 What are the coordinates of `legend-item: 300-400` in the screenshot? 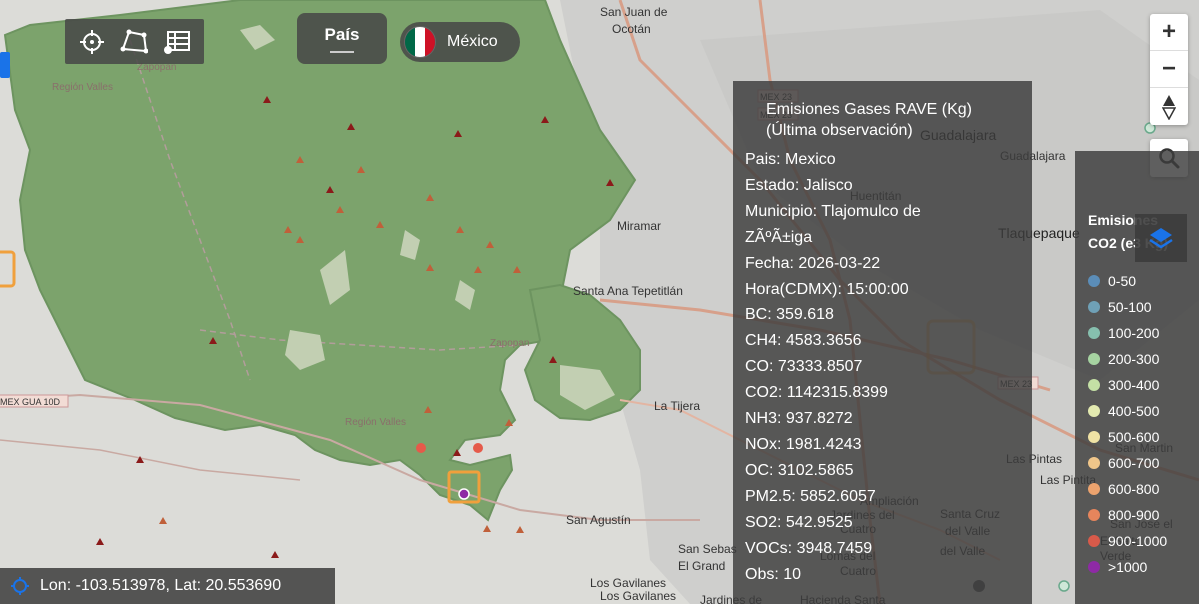 It's located at (1143, 385).